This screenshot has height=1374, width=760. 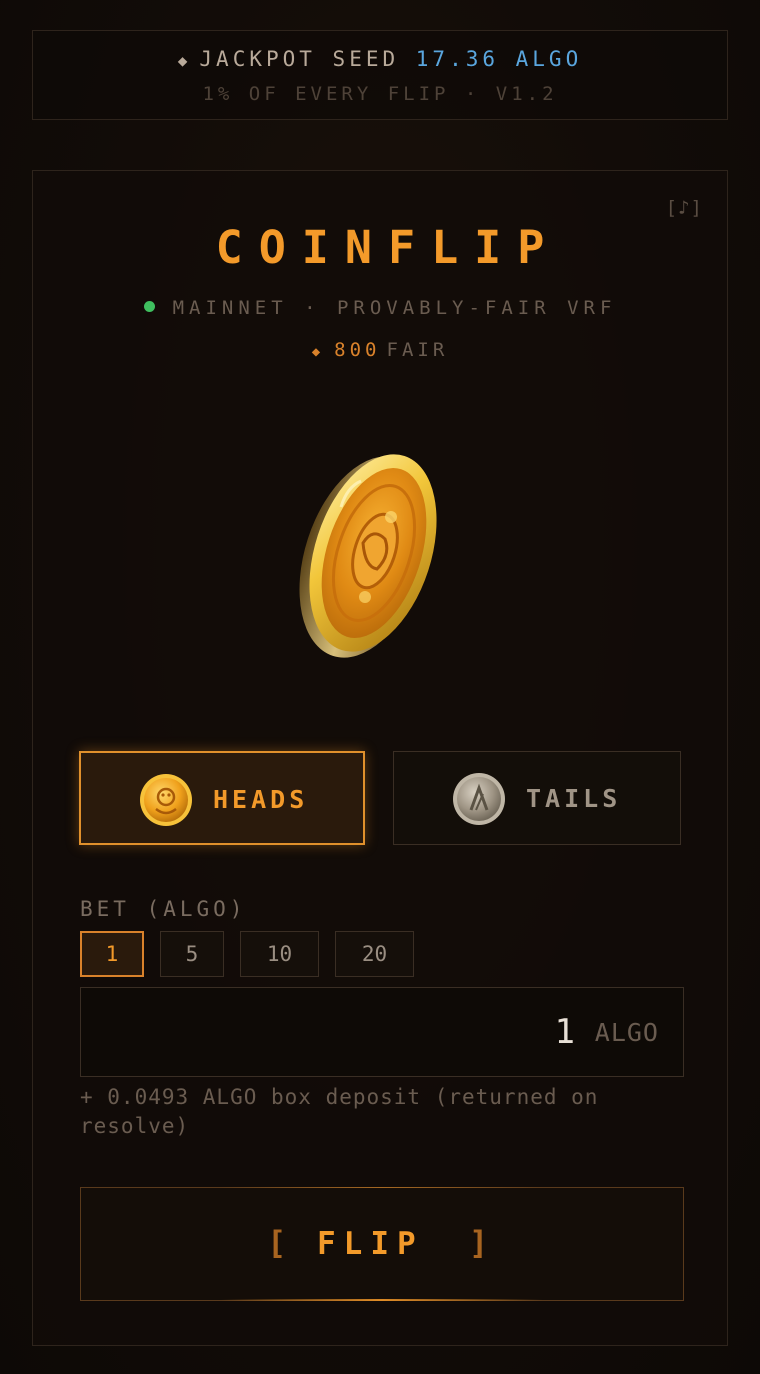 I want to click on coin-icon, so click(x=368, y=556).